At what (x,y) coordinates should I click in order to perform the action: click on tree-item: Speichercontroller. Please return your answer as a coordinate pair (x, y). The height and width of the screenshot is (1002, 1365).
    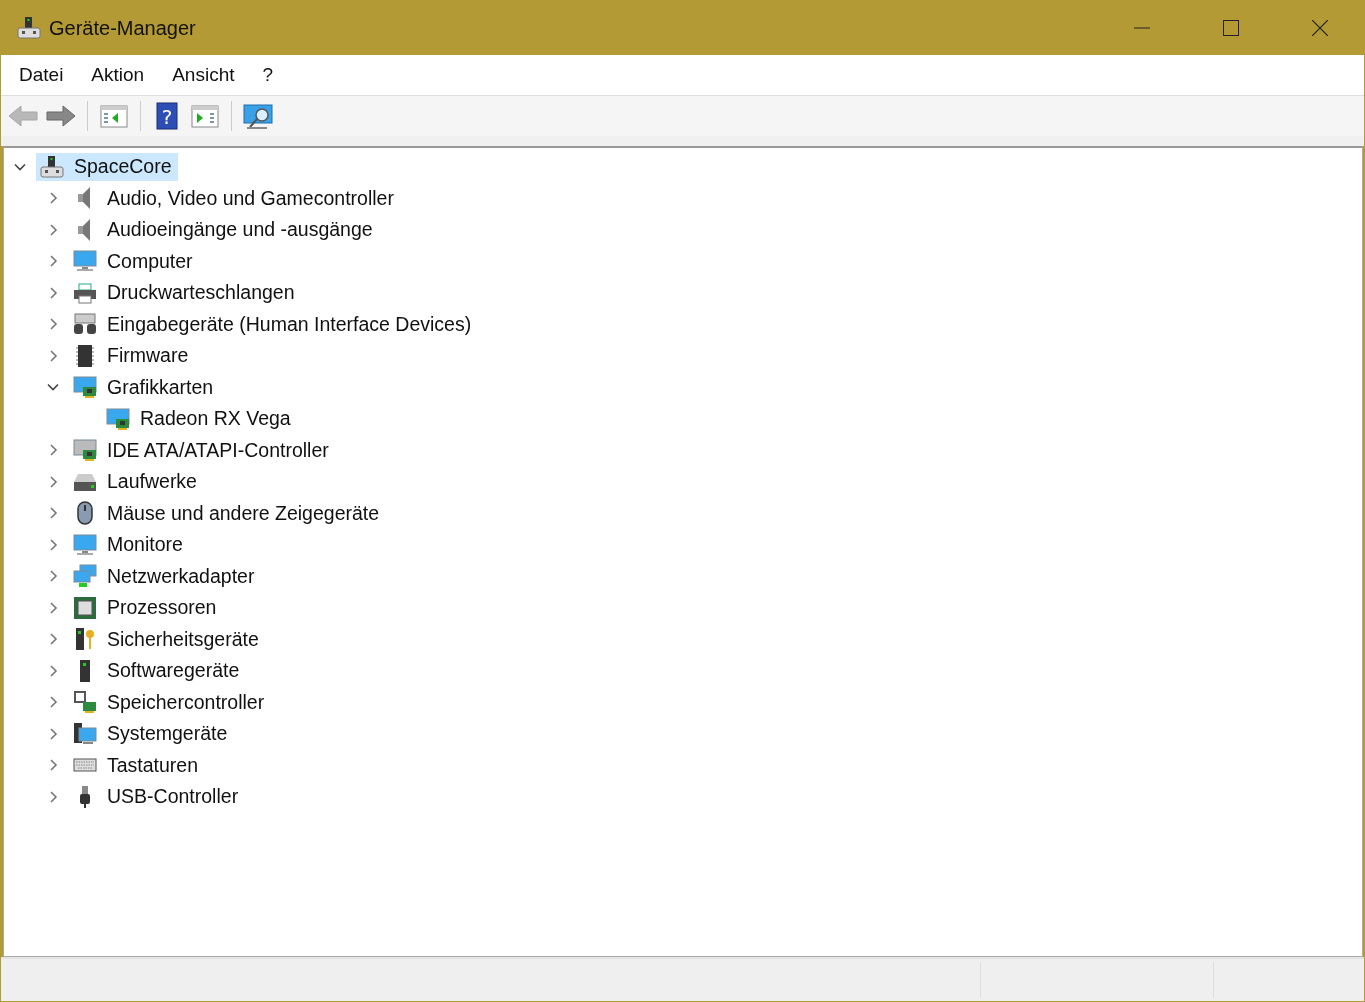
    Looking at the image, I should click on (170, 702).